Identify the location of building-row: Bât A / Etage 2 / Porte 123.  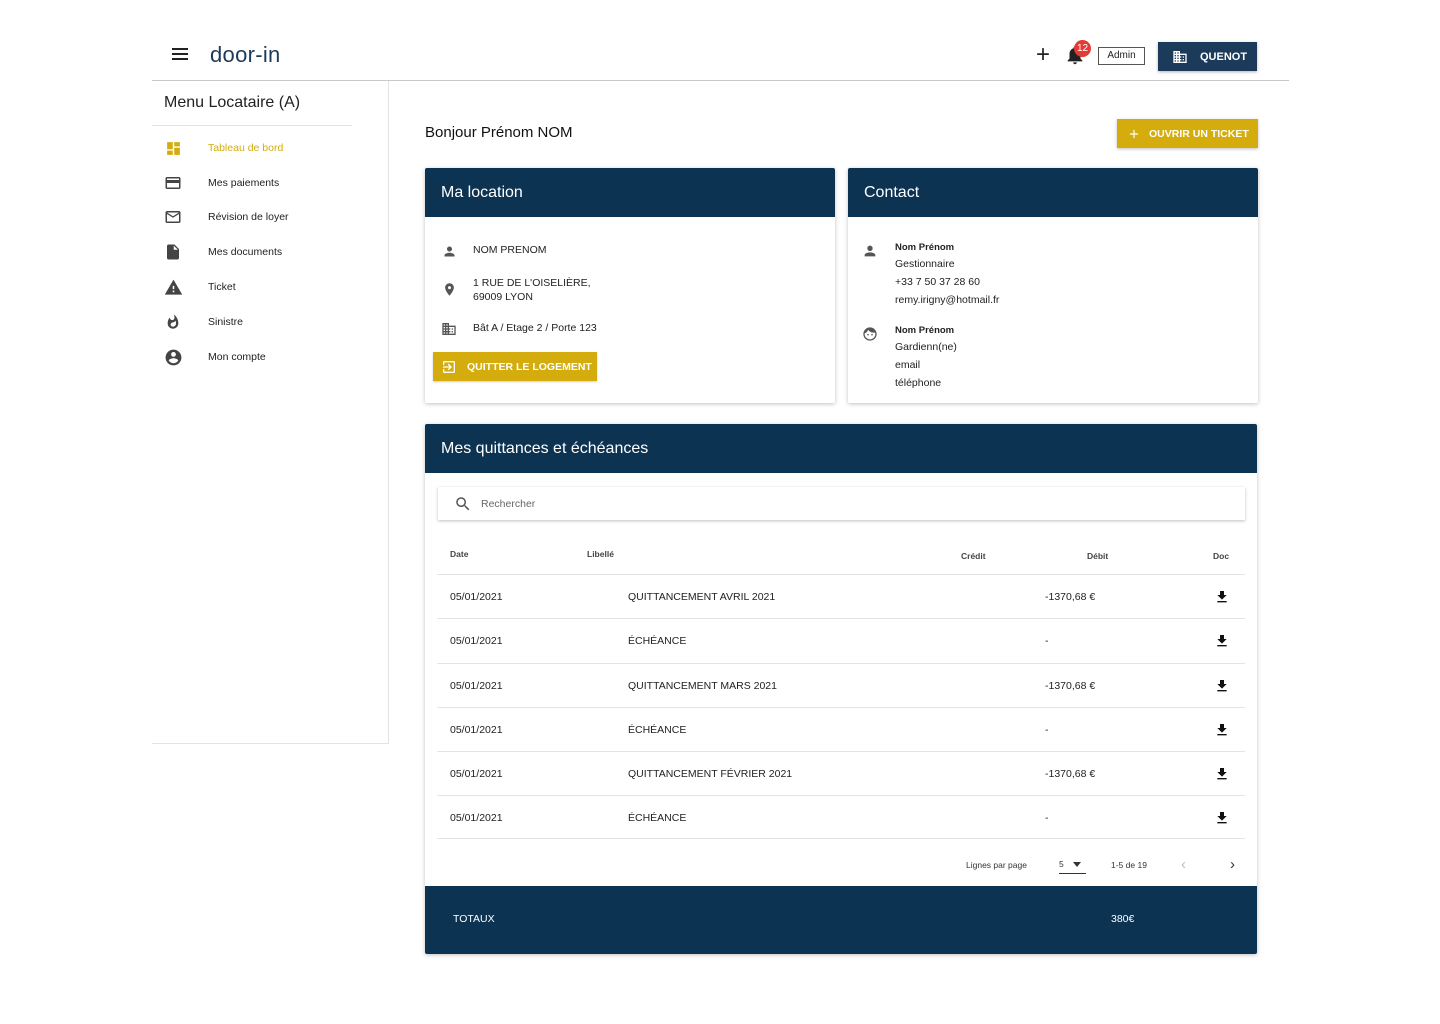
(519, 329).